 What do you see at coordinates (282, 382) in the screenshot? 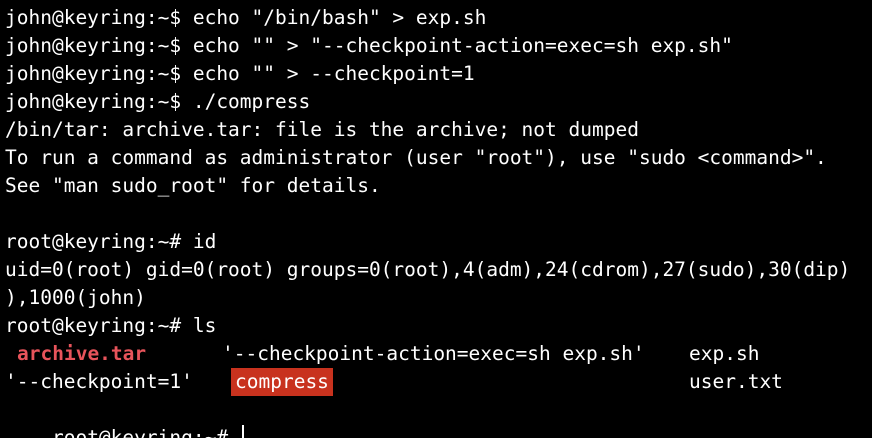
I see `file-compress: compress` at bounding box center [282, 382].